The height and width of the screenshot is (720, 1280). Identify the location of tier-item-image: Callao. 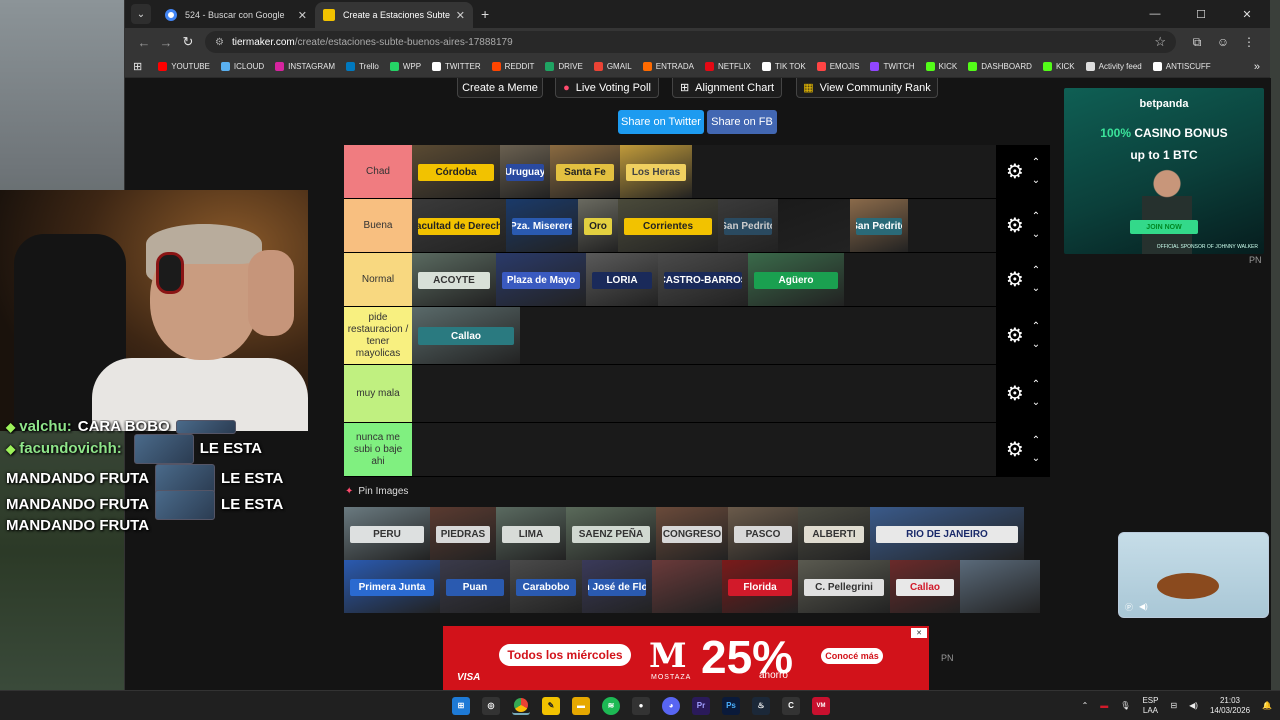
(925, 586).